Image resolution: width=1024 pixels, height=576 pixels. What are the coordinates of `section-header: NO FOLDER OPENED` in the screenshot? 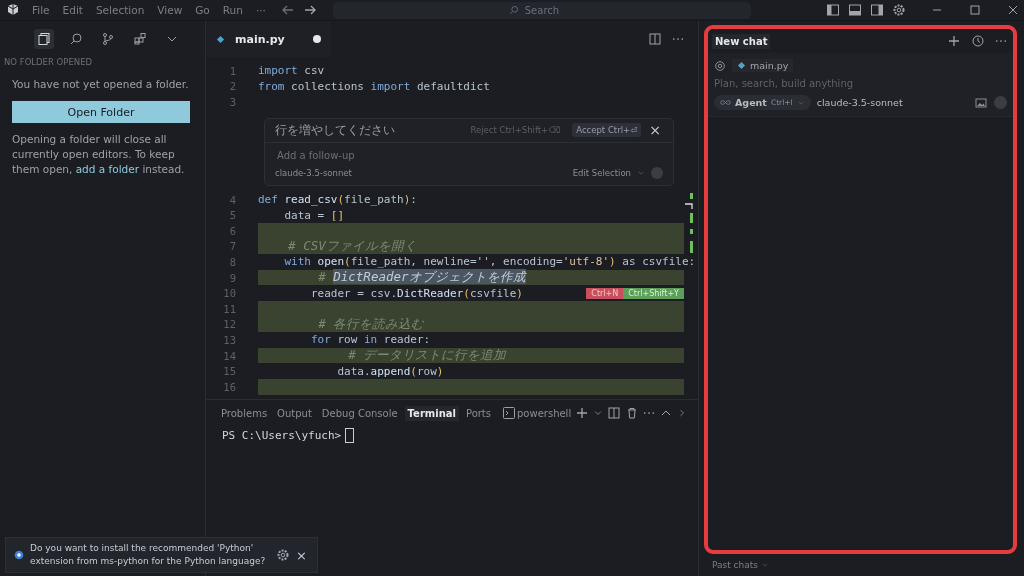 It's located at (102, 62).